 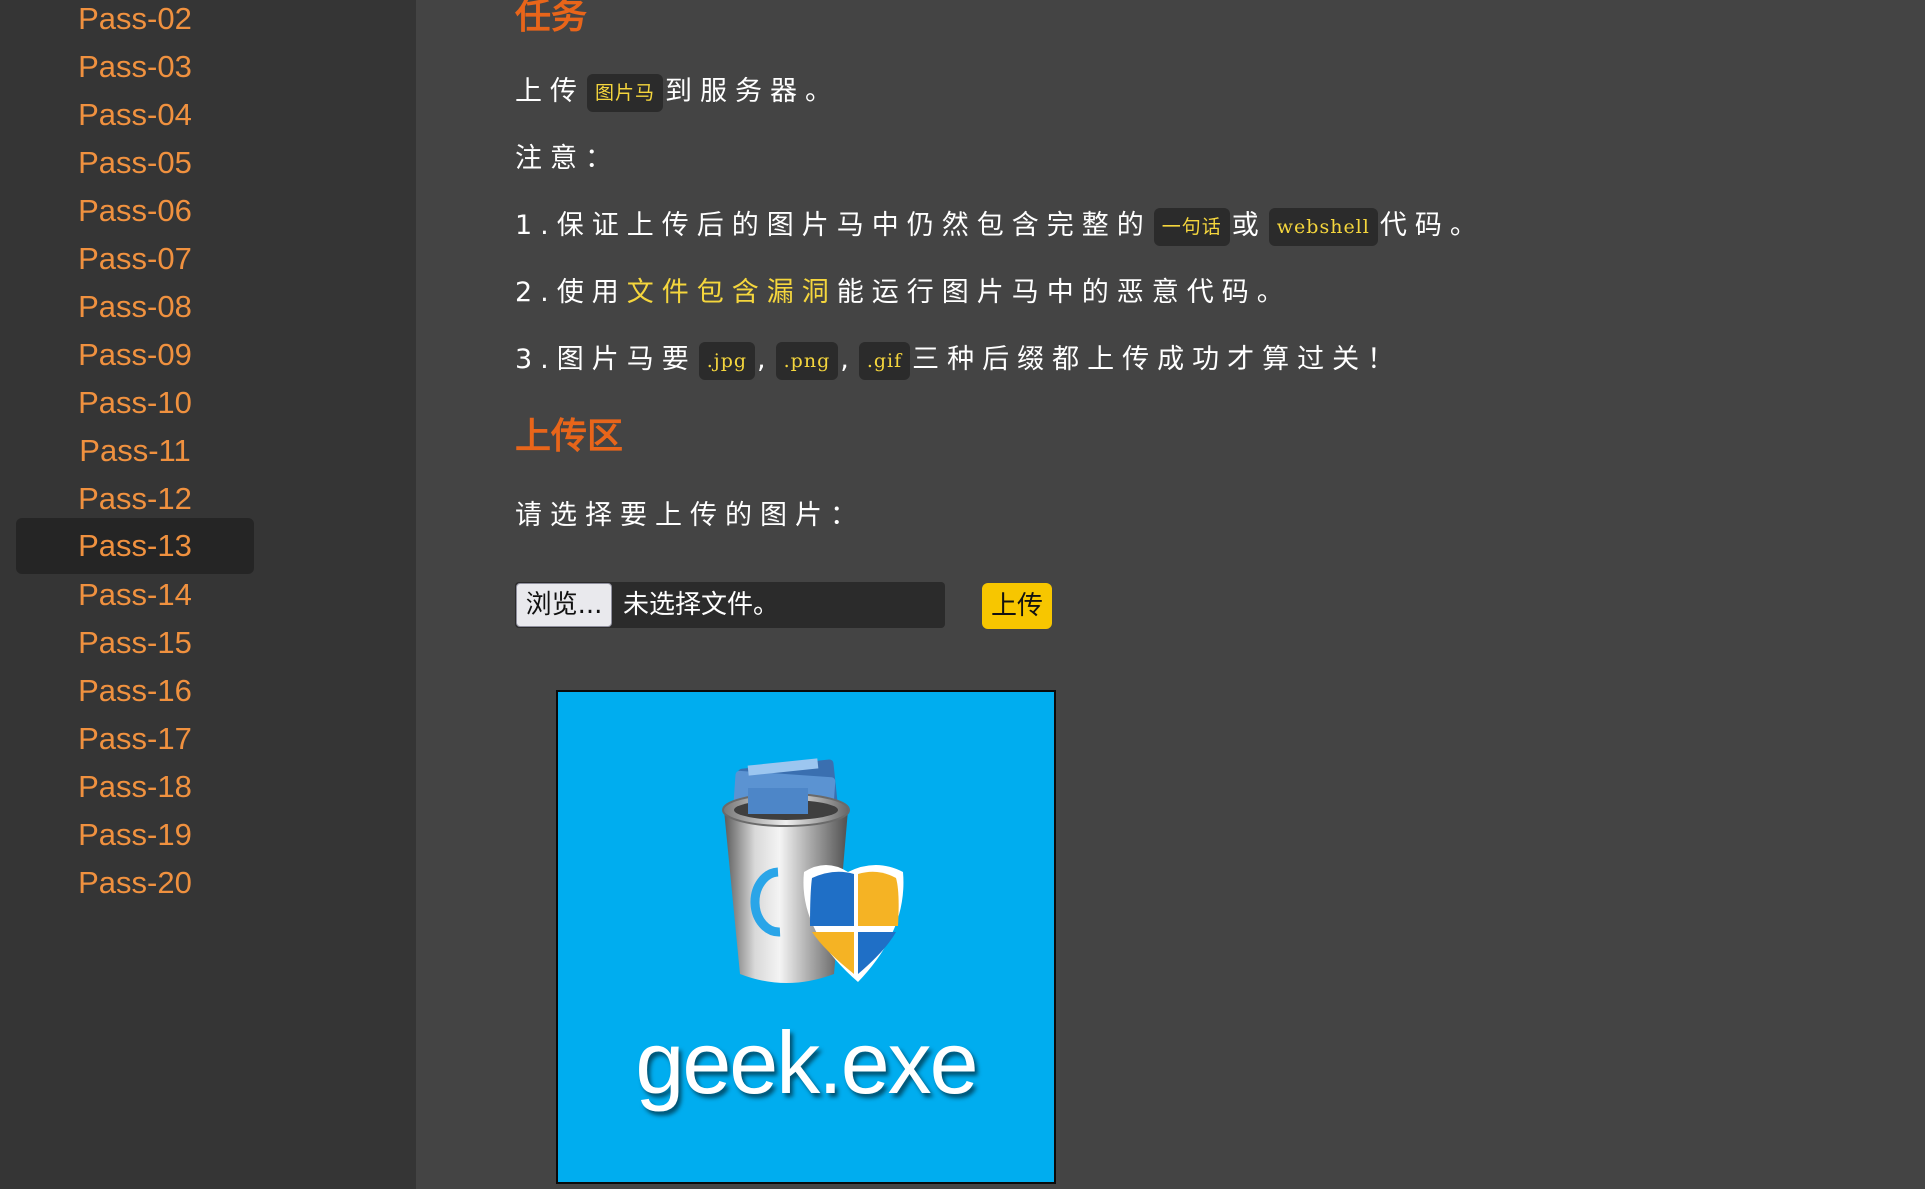 I want to click on note-item-3-pre: 3.图片马要, so click(x=606, y=359).